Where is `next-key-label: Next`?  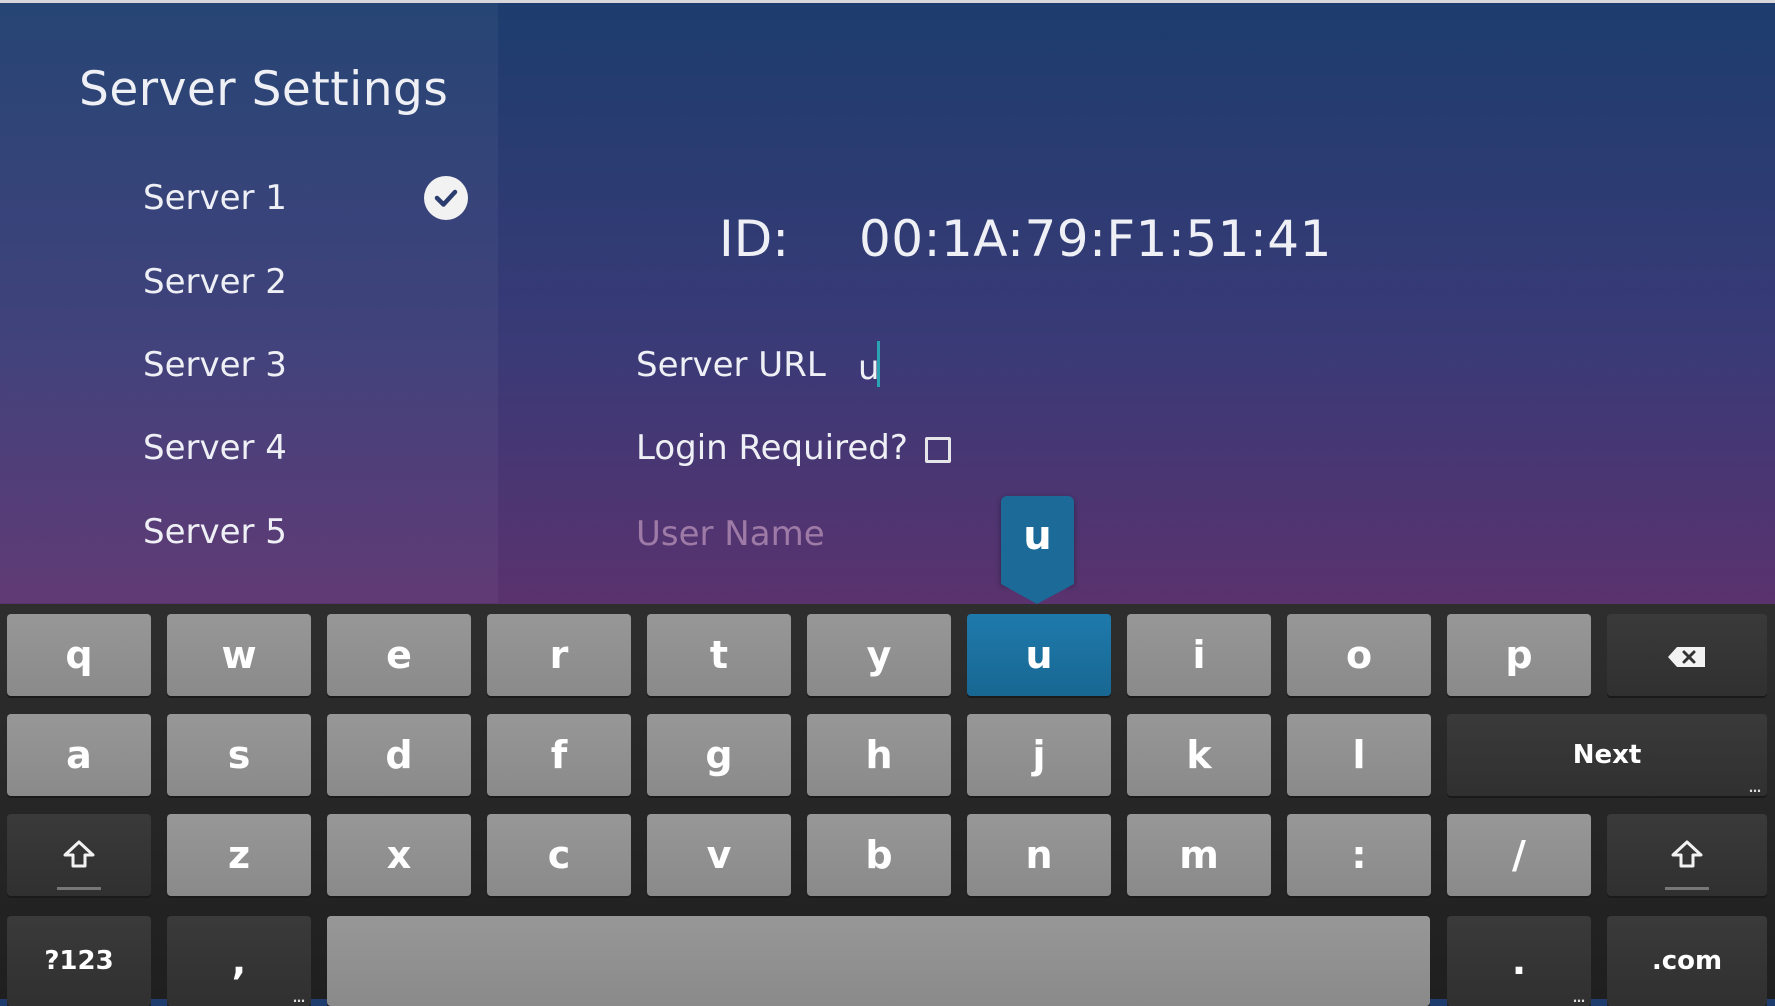
next-key-label: Next is located at coordinates (1607, 755).